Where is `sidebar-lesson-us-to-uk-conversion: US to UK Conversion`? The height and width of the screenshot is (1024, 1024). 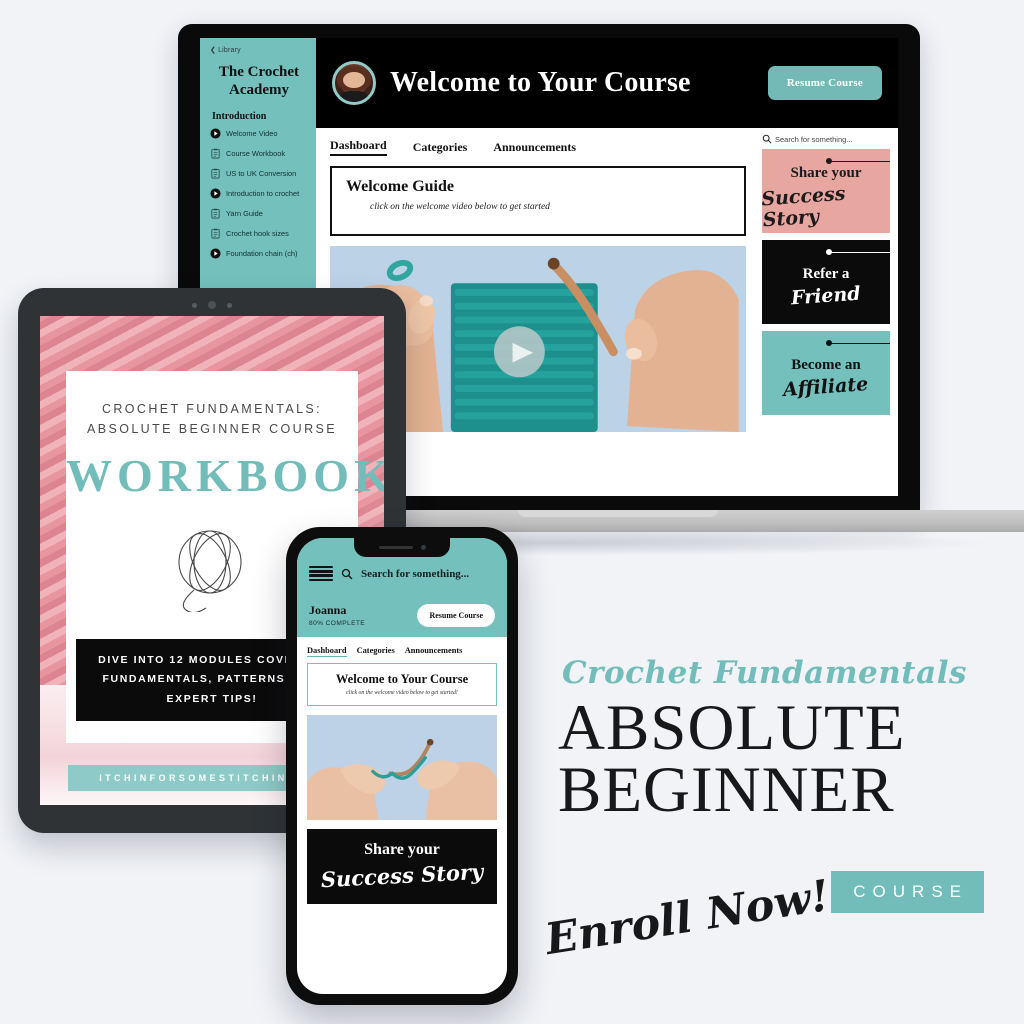 sidebar-lesson-us-to-uk-conversion: US to UK Conversion is located at coordinates (259, 173).